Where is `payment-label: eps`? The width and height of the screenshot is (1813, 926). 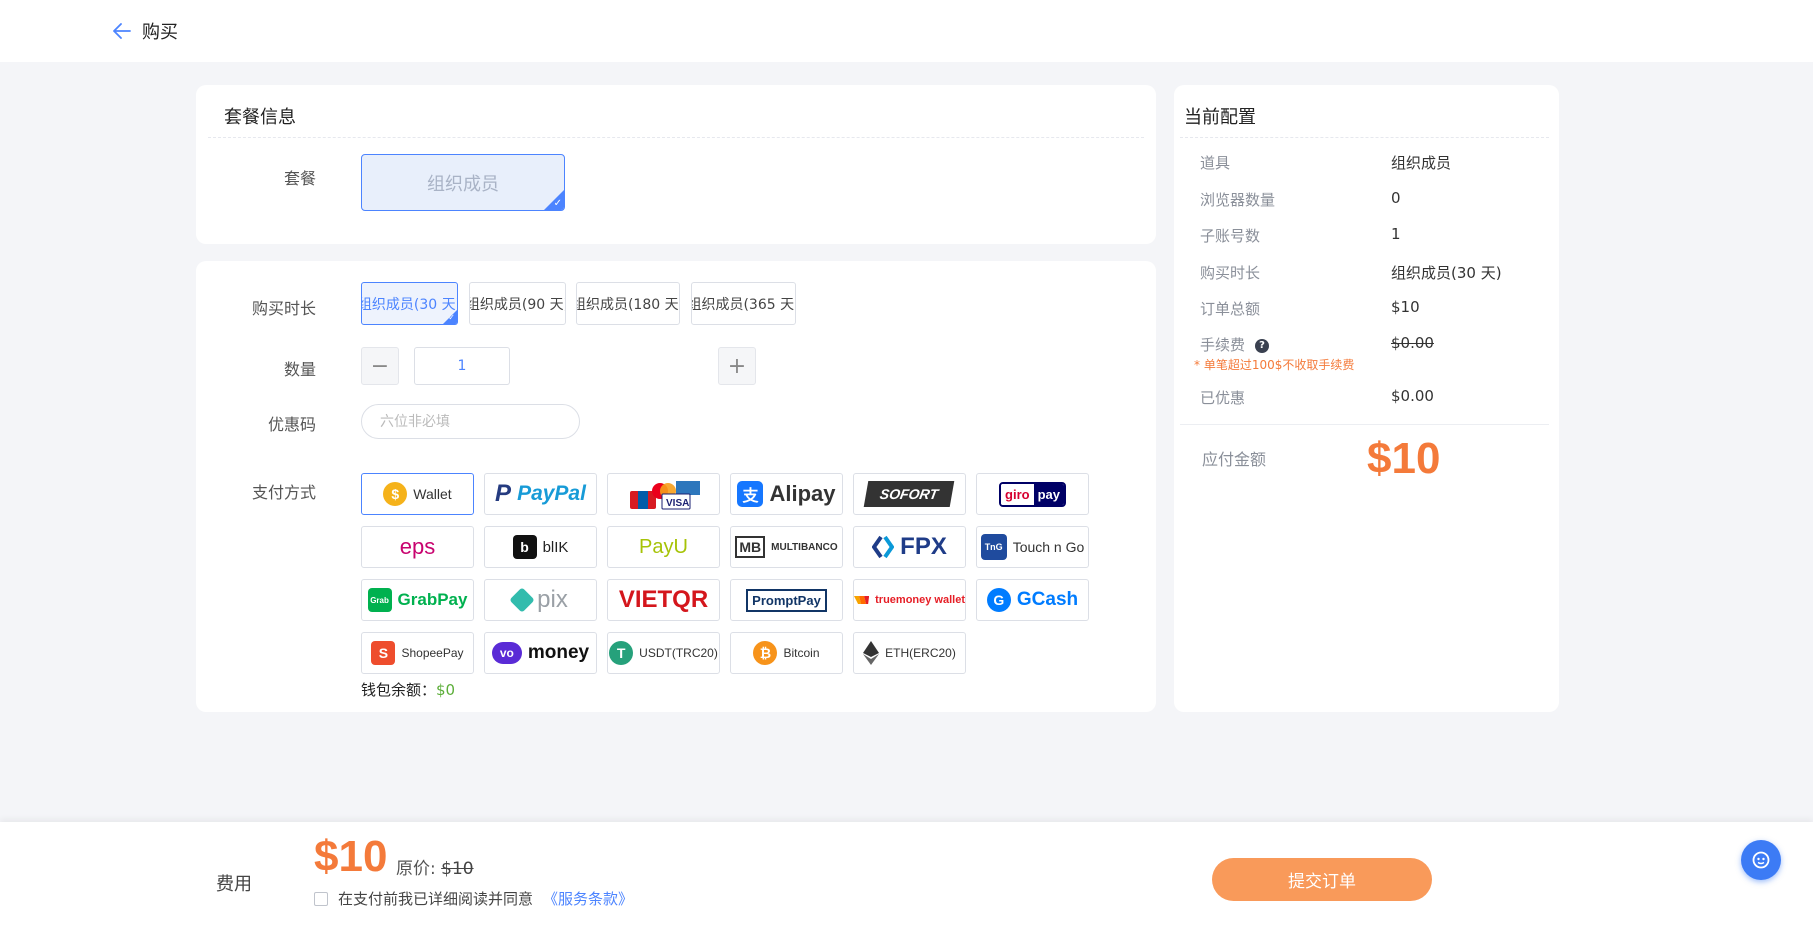
payment-label: eps is located at coordinates (417, 546).